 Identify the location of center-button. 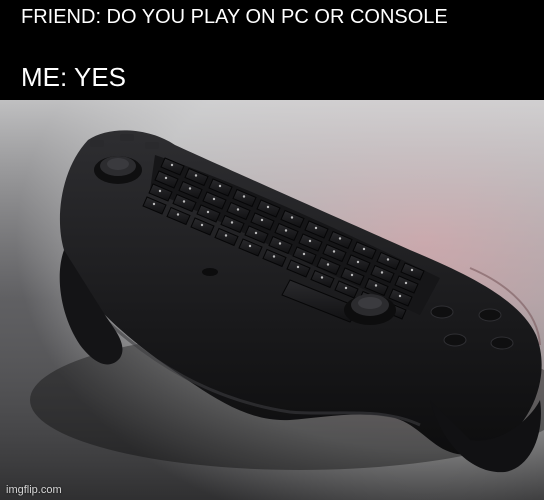
(210, 272).